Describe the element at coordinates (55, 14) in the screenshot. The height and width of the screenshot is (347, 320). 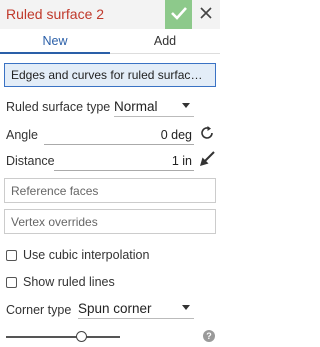
I see `dialog-title: Ruled surface 2` at that location.